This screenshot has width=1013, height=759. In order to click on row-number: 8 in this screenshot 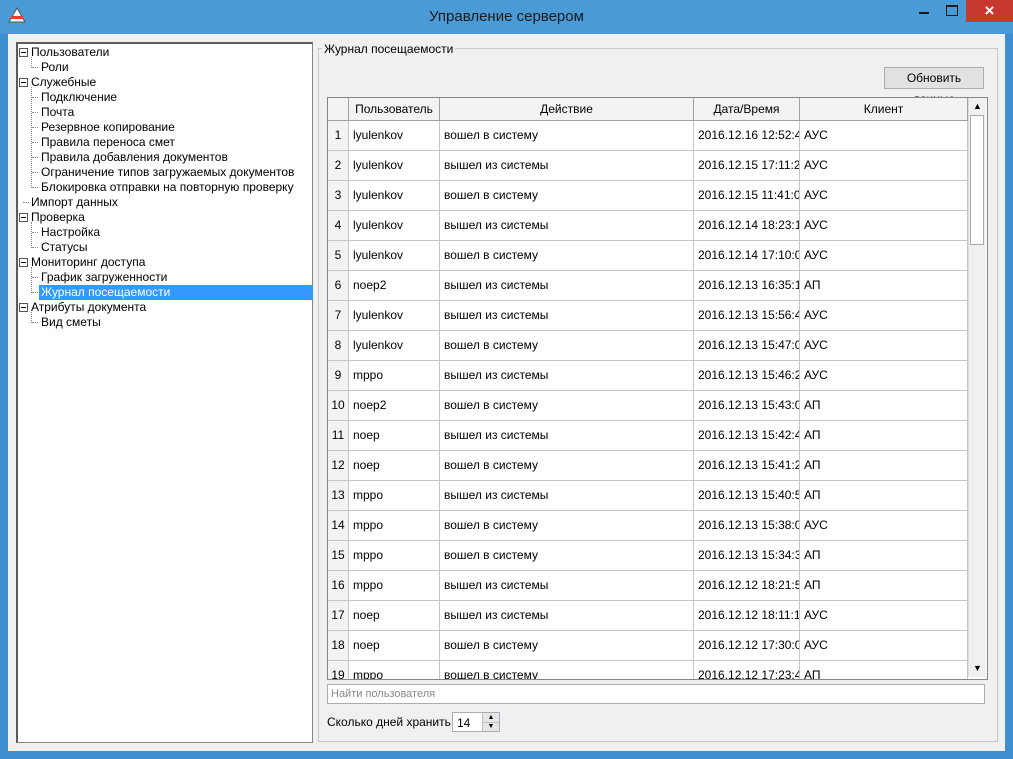, I will do `click(338, 345)`.